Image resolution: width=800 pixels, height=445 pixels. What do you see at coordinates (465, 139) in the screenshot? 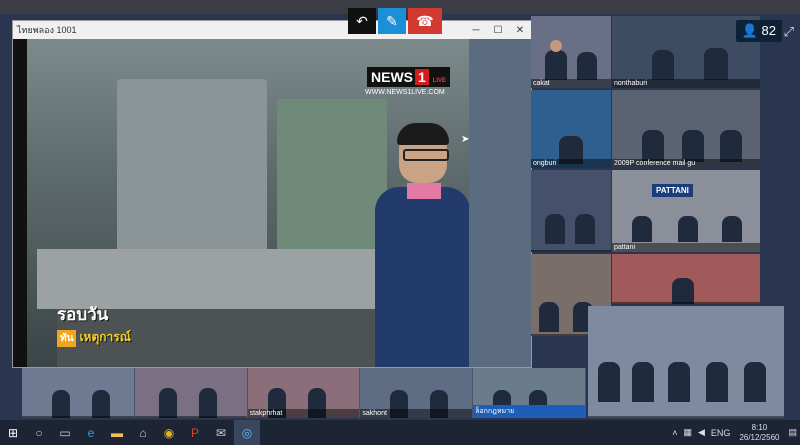
I see `mouse-cursor-icon: ➤` at bounding box center [465, 139].